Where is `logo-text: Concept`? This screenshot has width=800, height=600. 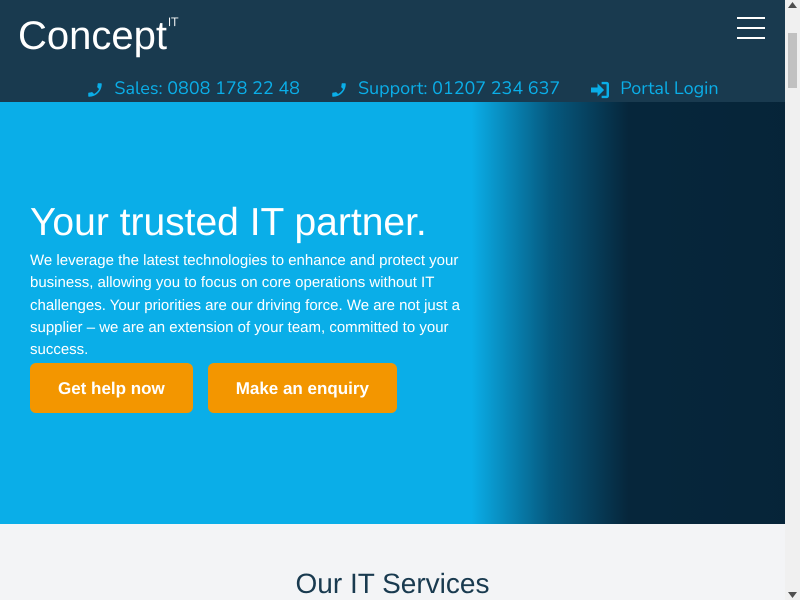
logo-text: Concept is located at coordinates (92, 36).